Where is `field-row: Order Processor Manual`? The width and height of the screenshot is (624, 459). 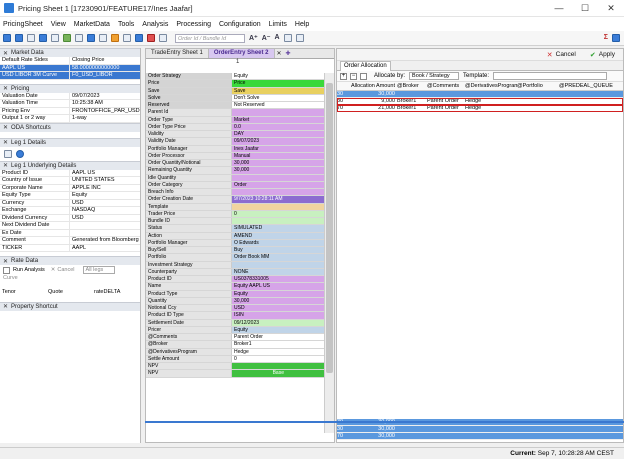 field-row: Order Processor Manual is located at coordinates (235, 156).